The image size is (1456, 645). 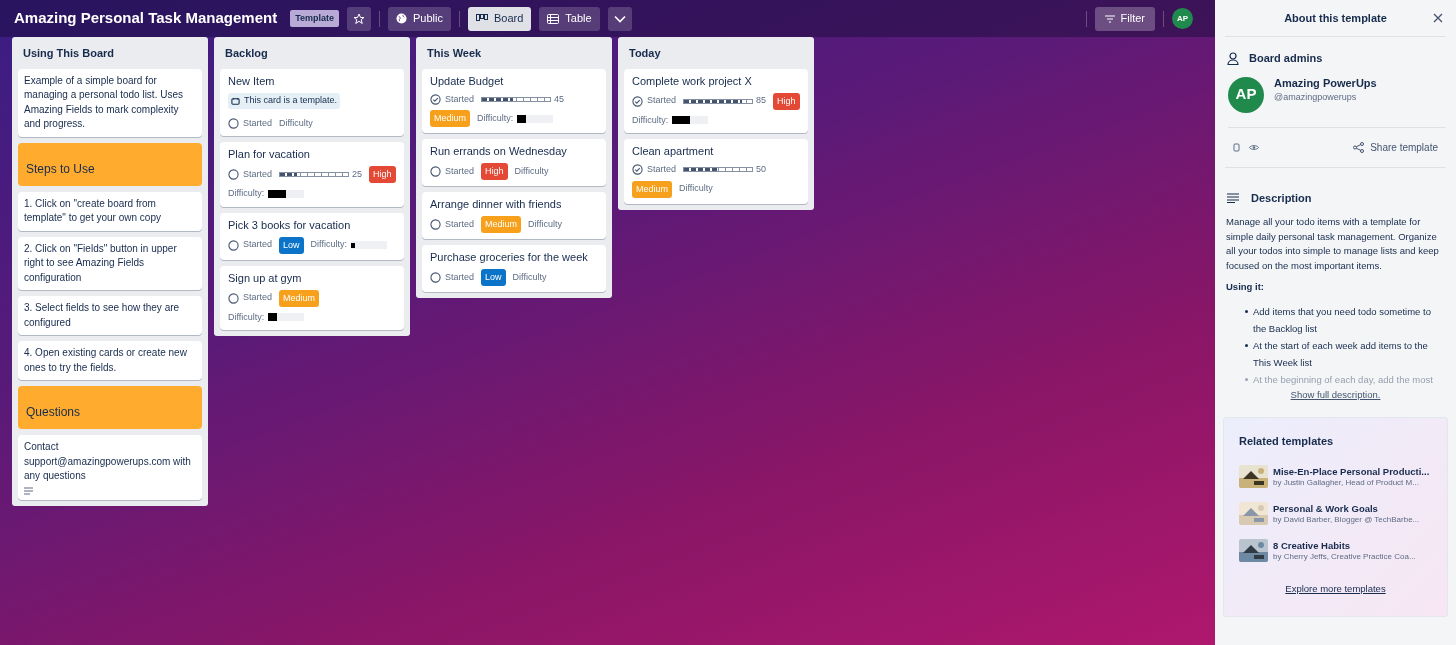 I want to click on user-avatar: AP, so click(x=1182, y=18).